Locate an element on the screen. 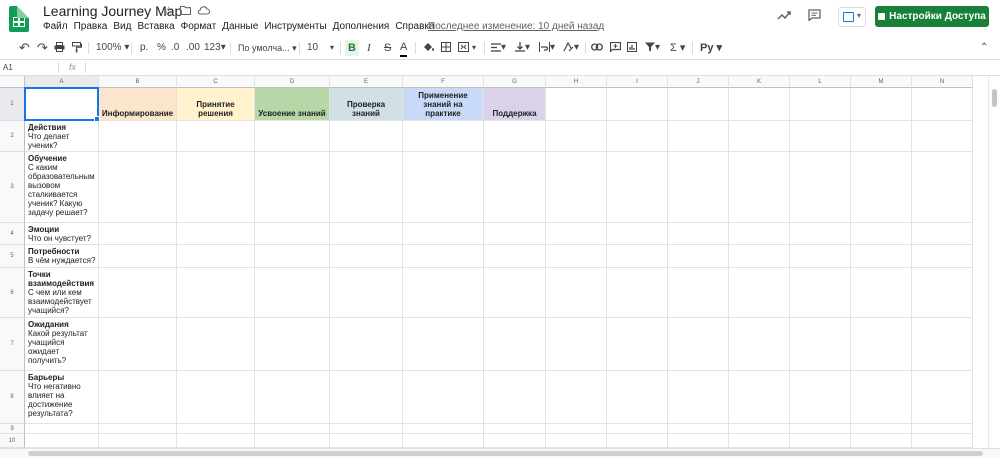 The width and height of the screenshot is (1000, 458). cell-f5 is located at coordinates (443, 256).